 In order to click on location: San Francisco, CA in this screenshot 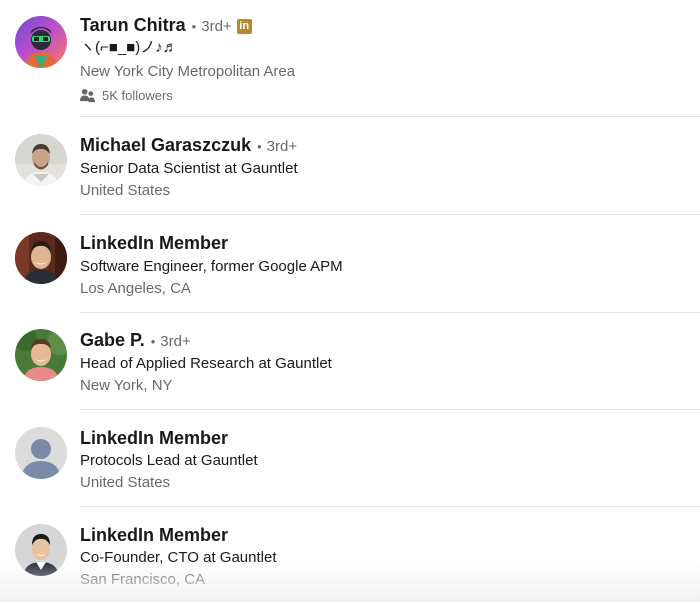, I will do `click(143, 579)`.